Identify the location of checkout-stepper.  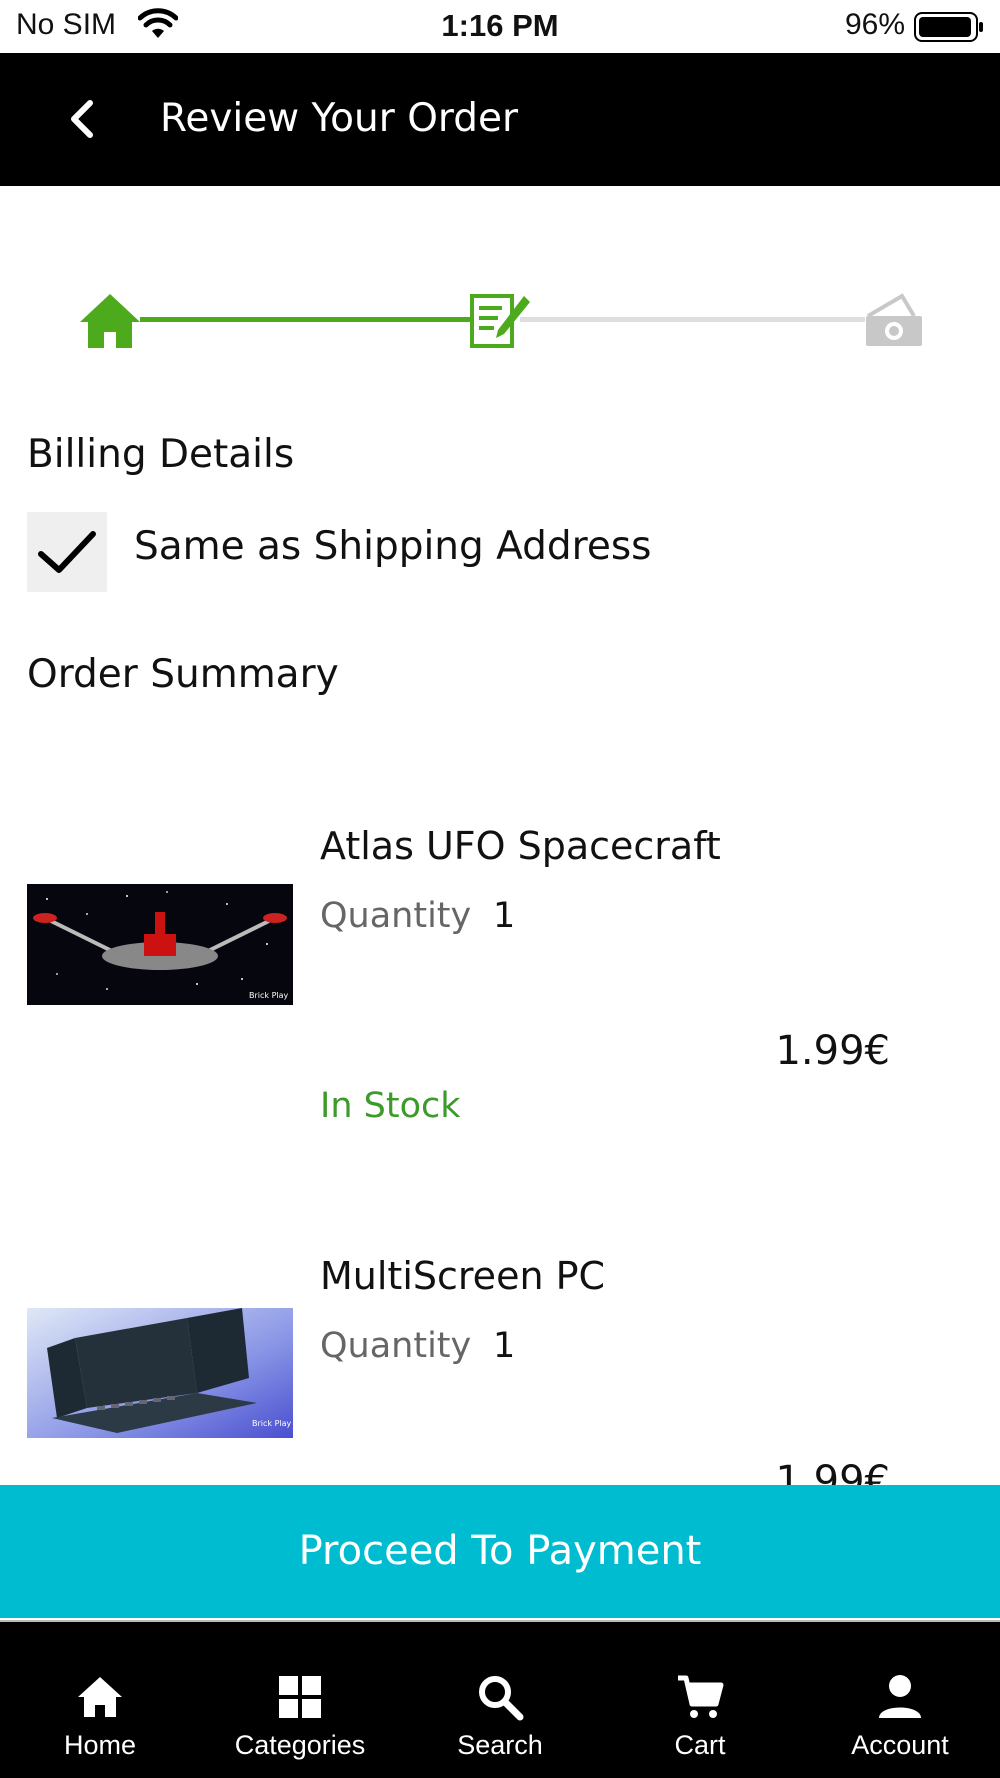
(500, 286).